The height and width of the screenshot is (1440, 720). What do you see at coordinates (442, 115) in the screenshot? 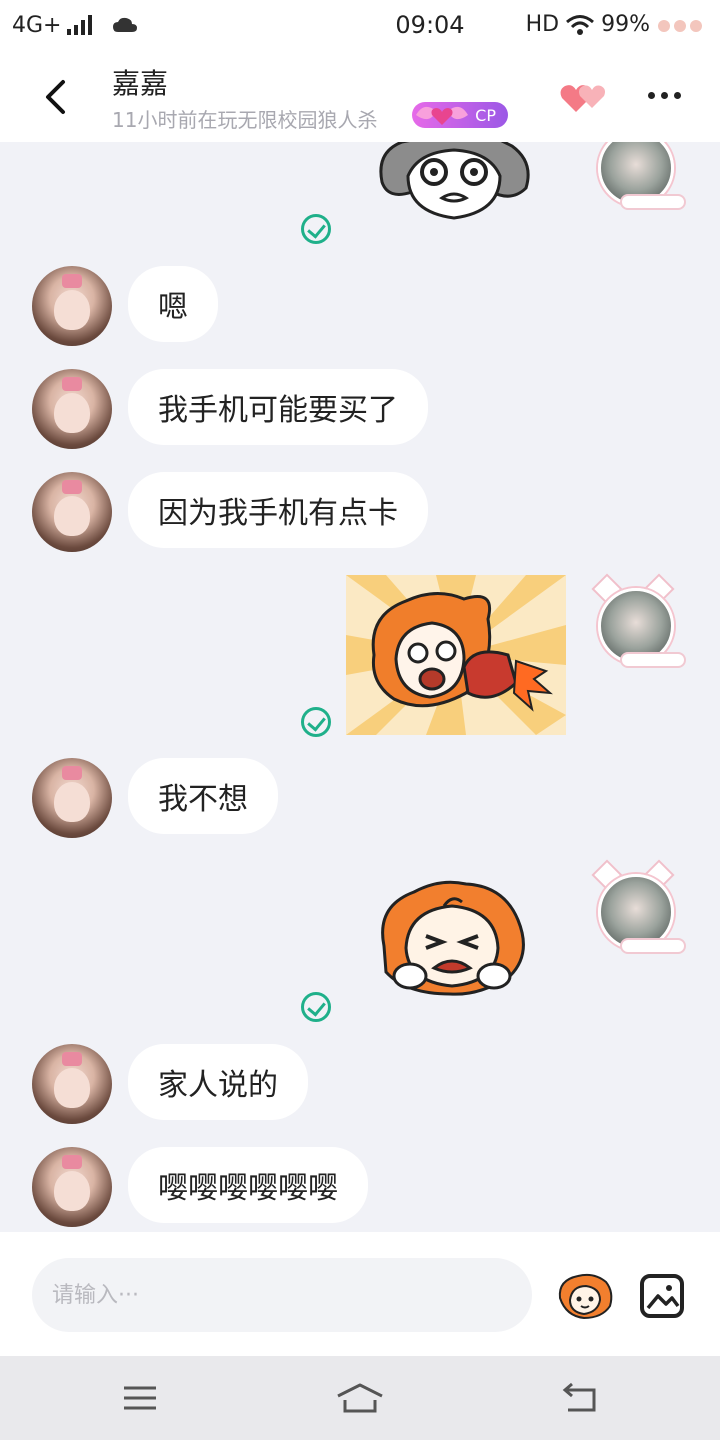
I see `heart-wings-icon` at bounding box center [442, 115].